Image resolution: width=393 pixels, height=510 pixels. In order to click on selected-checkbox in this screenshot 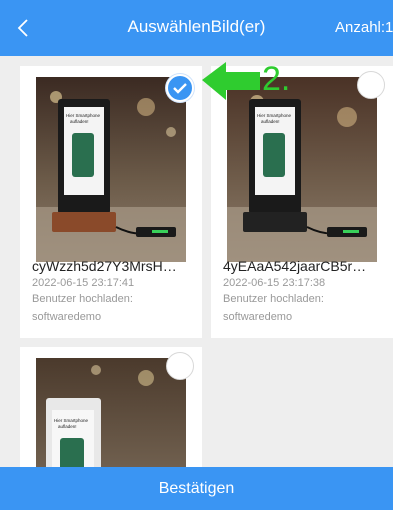, I will do `click(180, 88)`.